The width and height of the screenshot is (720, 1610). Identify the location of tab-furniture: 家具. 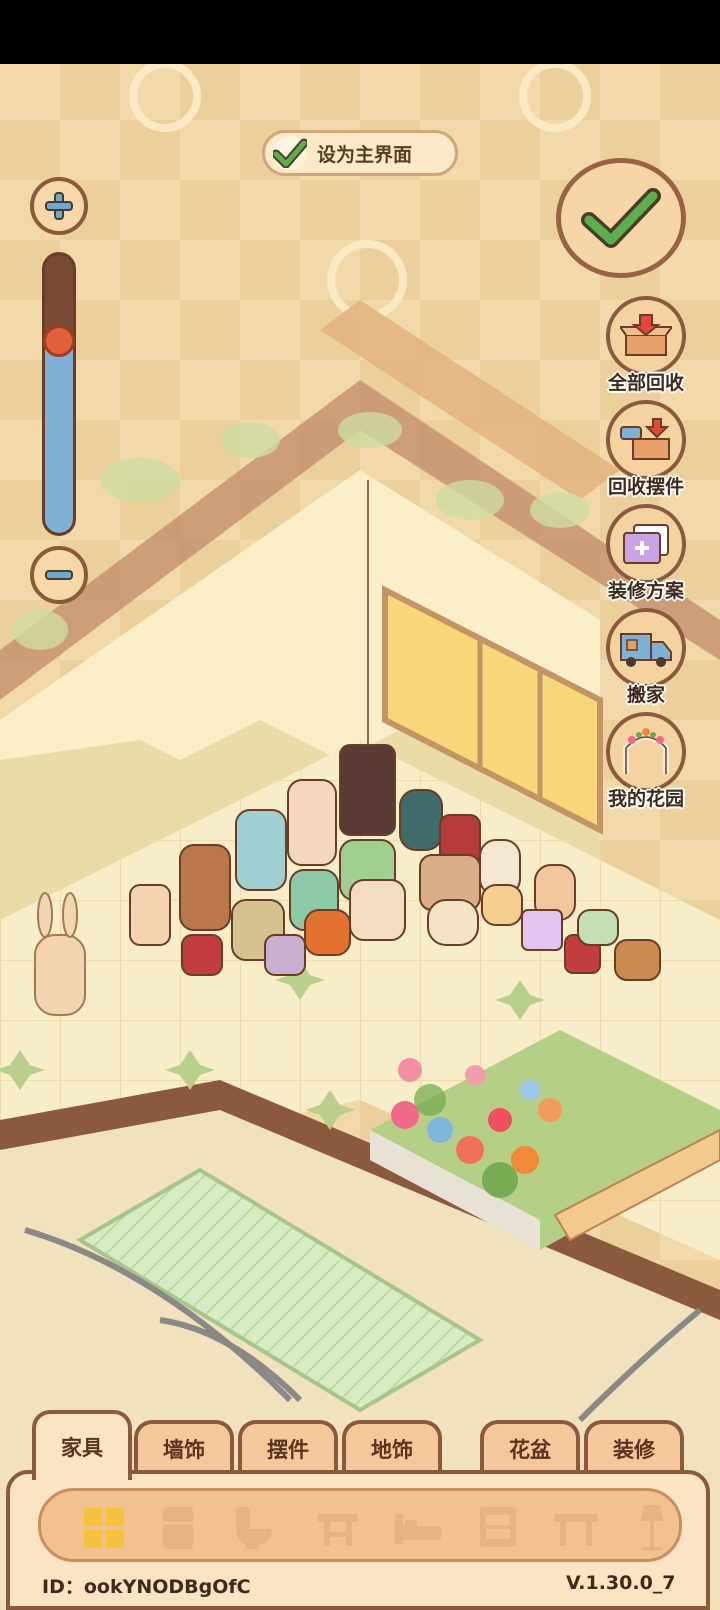
(82, 1445).